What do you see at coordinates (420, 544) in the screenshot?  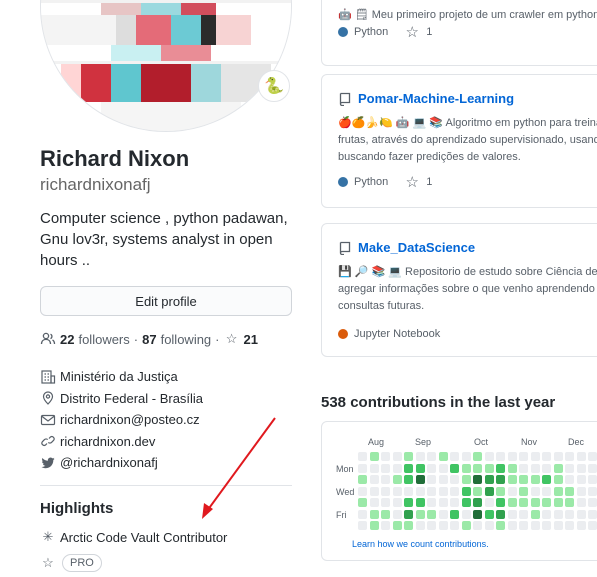 I see `learn-contributions-link: Learn how we count contributions.` at bounding box center [420, 544].